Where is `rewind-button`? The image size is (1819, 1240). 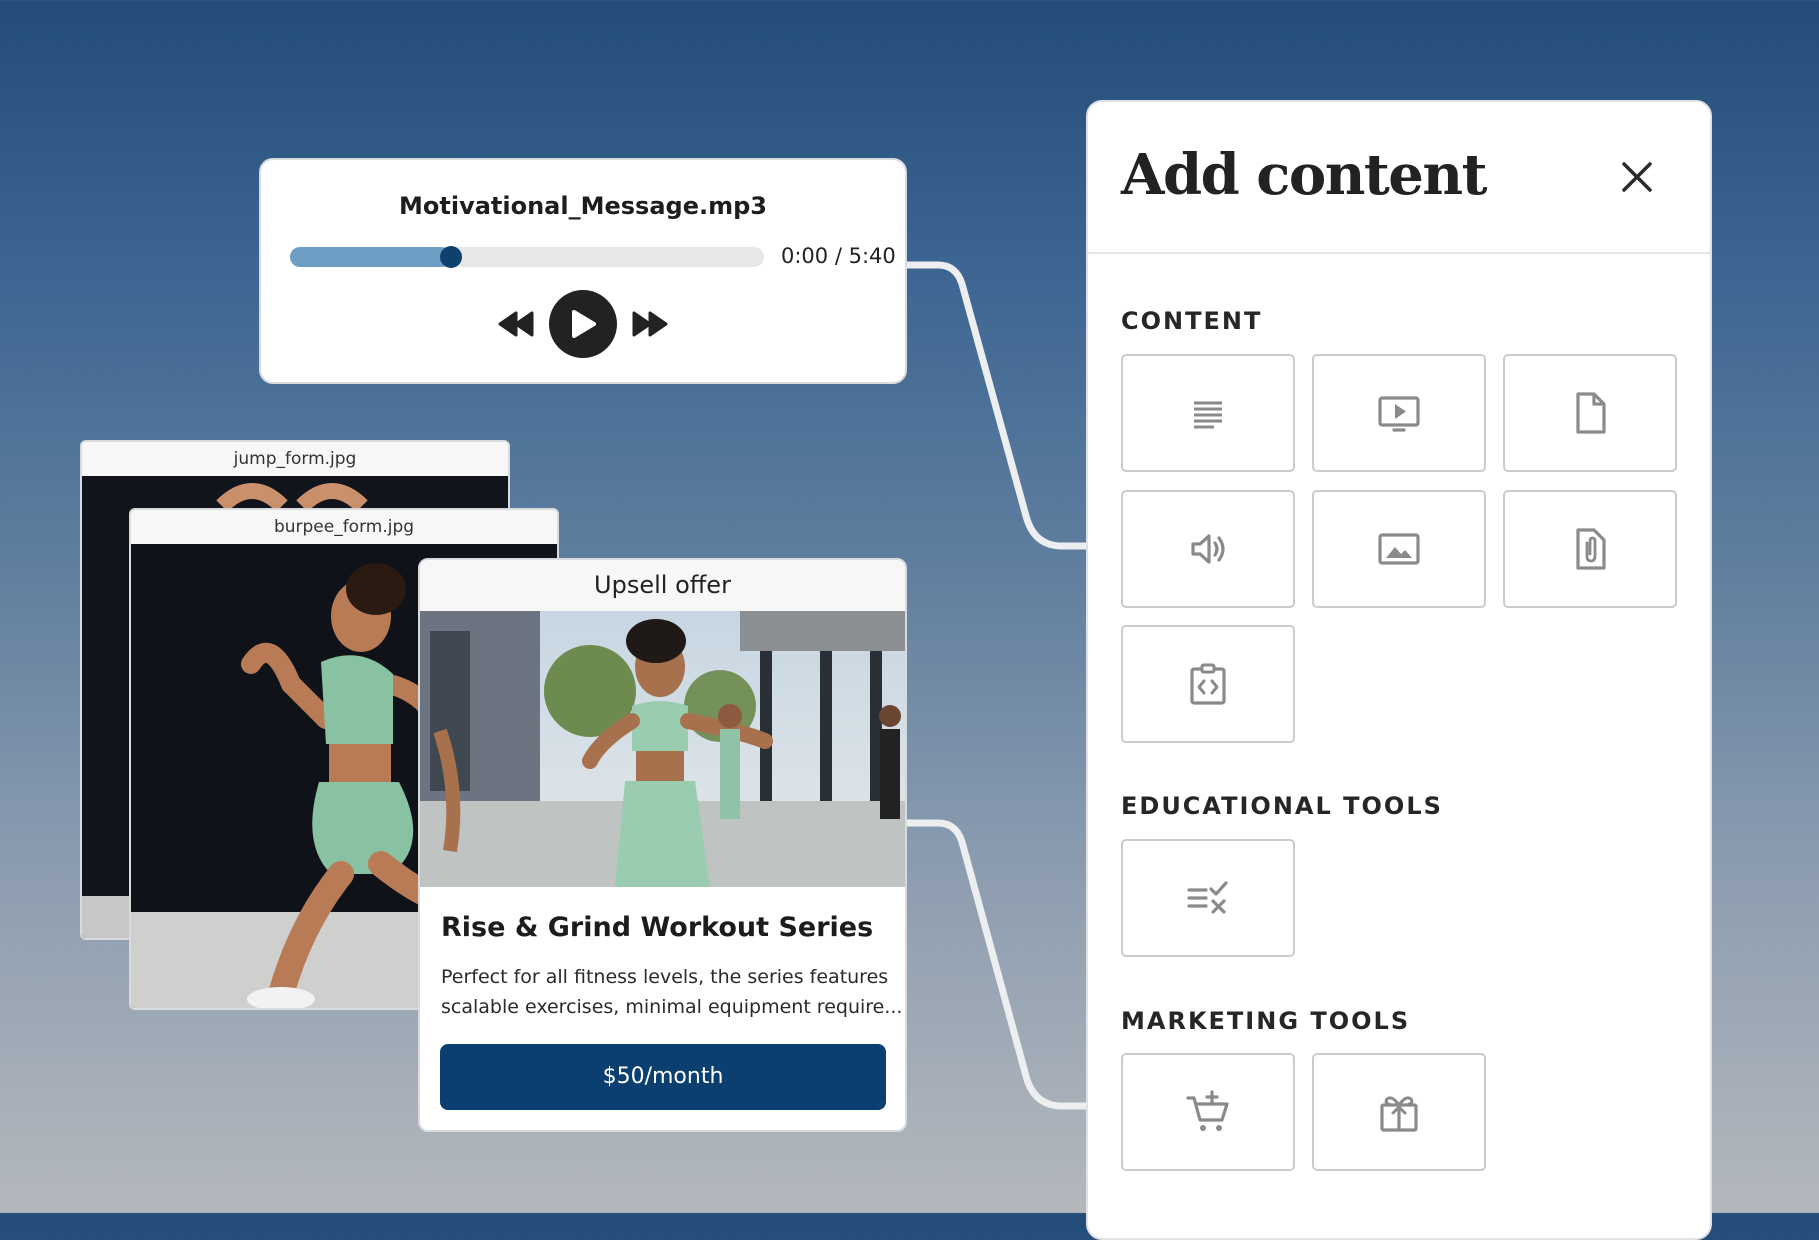 rewind-button is located at coordinates (516, 324).